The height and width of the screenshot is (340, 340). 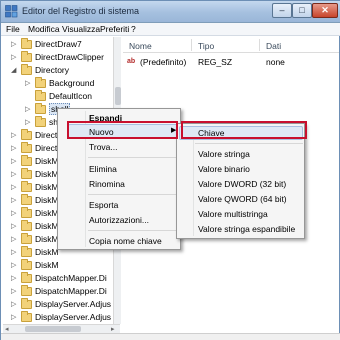 What do you see at coordinates (302, 10) in the screenshot?
I see `maximize-button: □` at bounding box center [302, 10].